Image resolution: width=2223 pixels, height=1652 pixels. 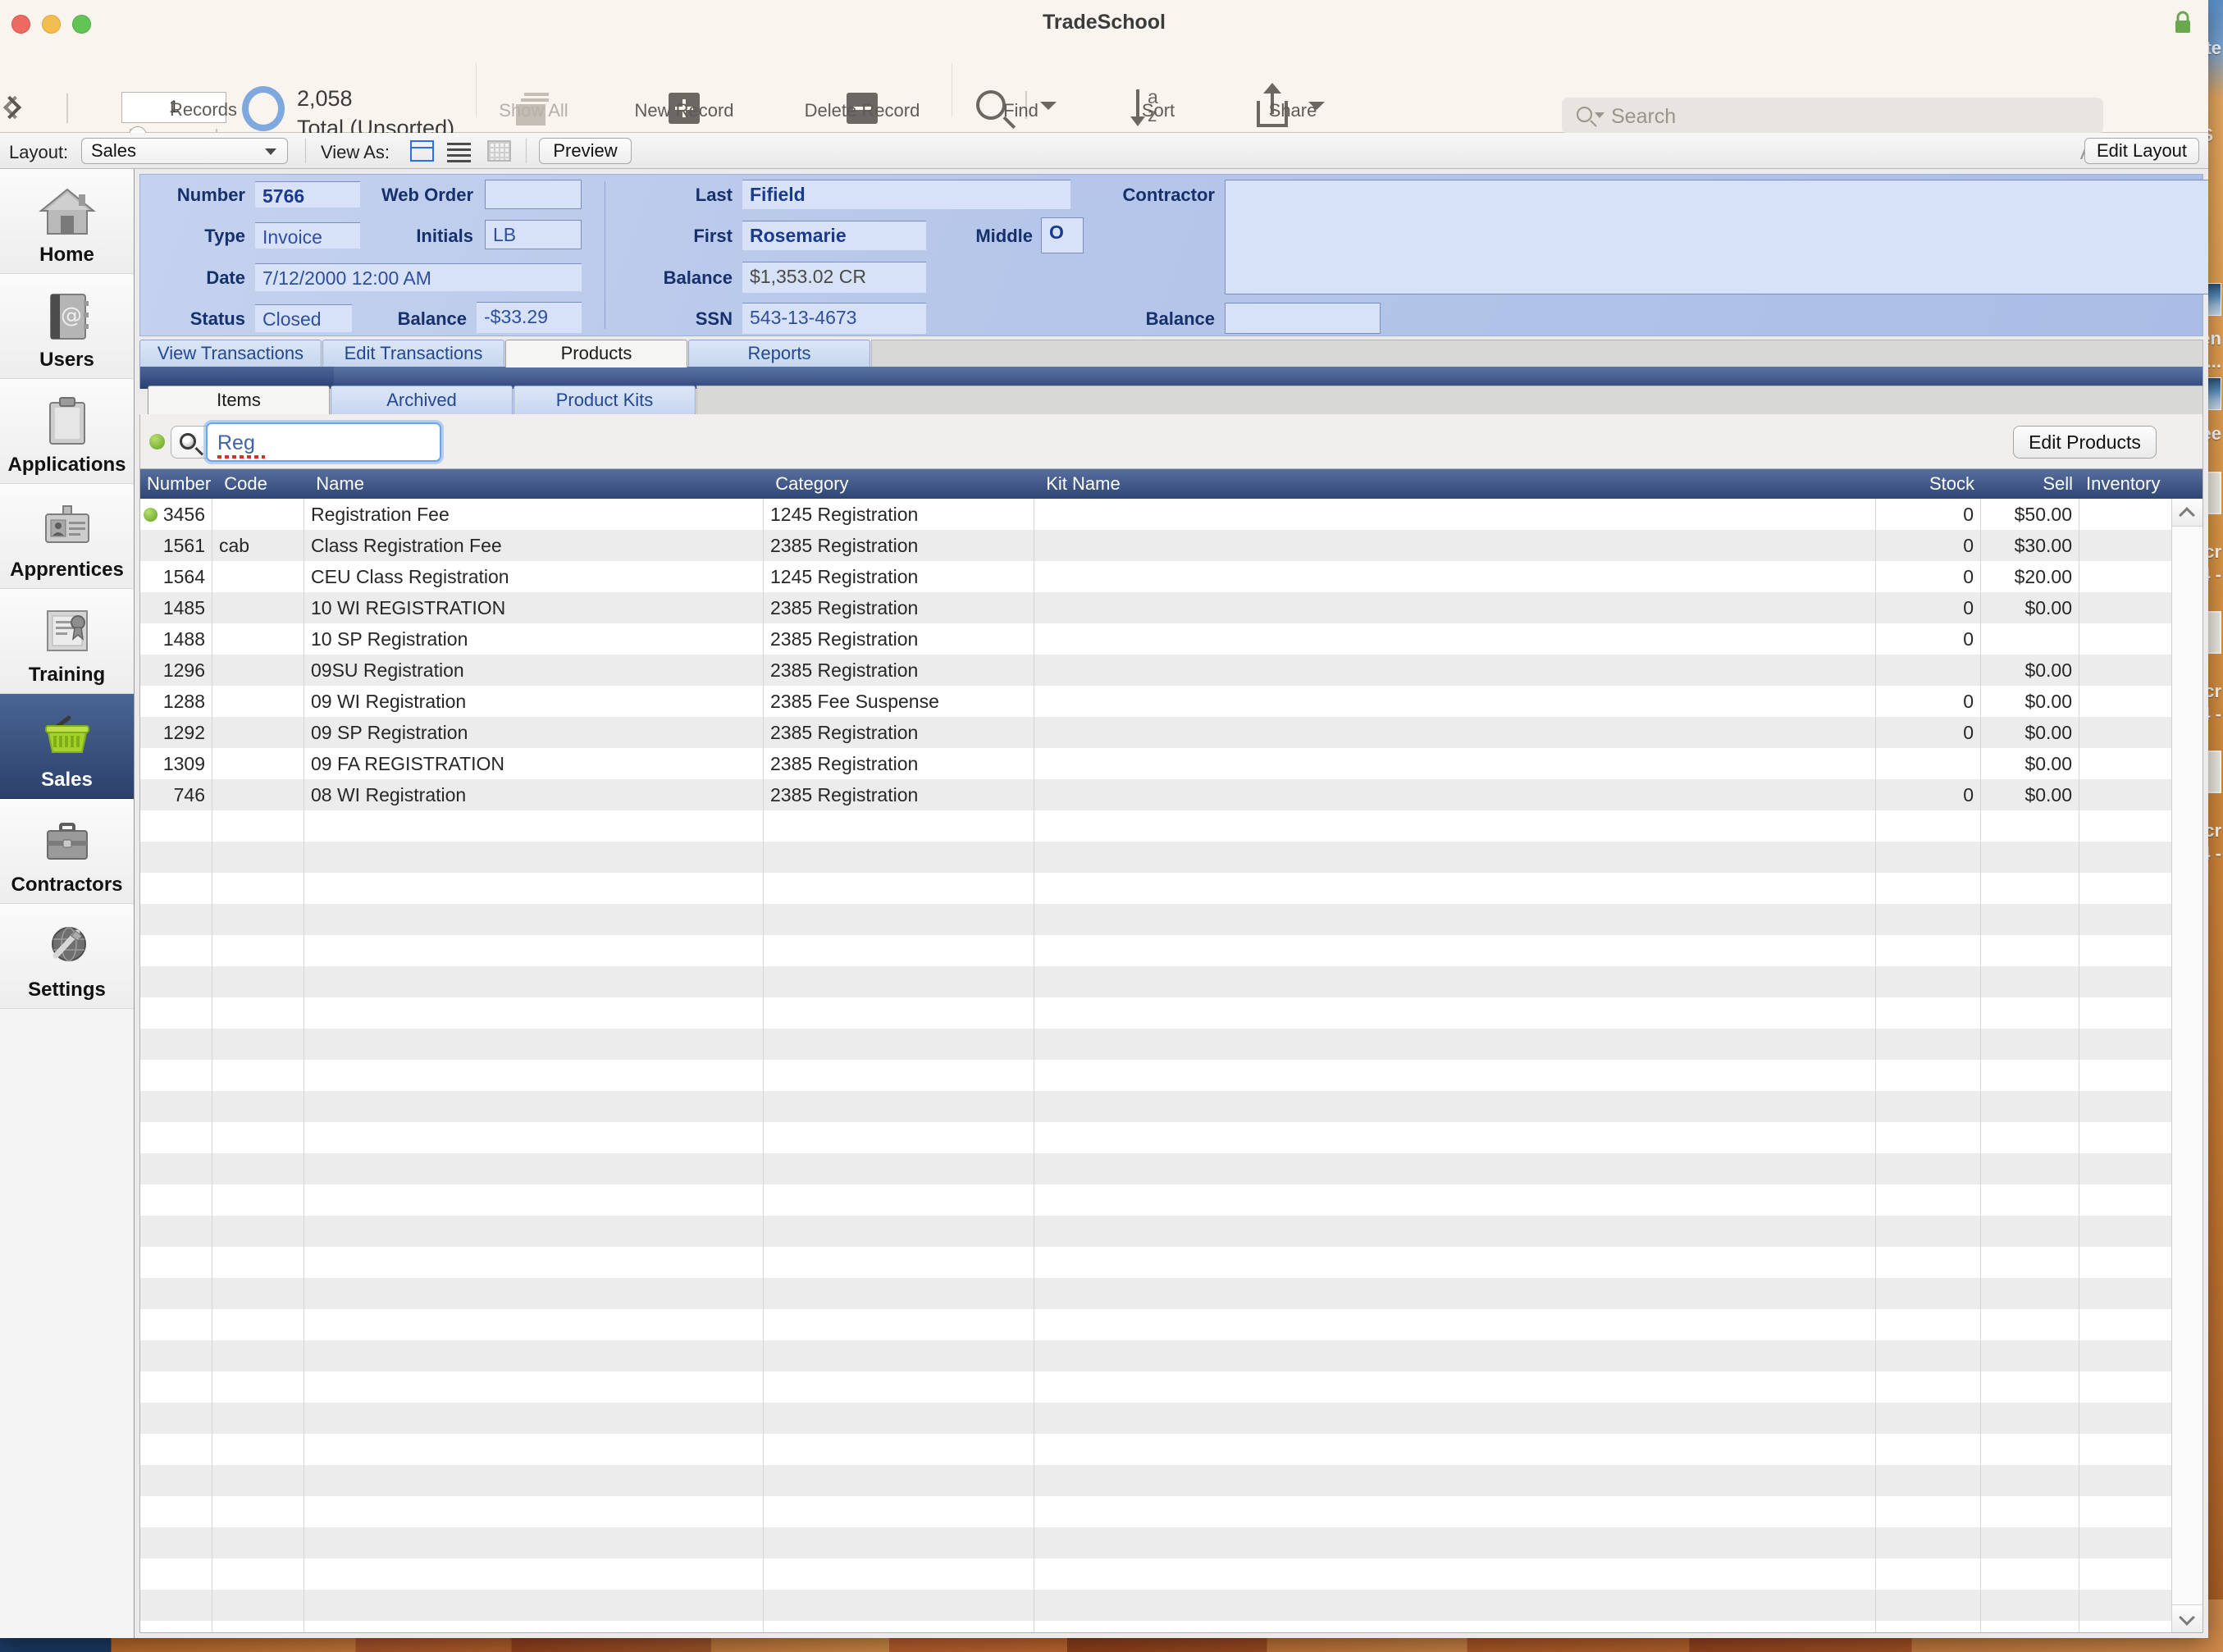 I want to click on find-button: Find, so click(x=1021, y=90).